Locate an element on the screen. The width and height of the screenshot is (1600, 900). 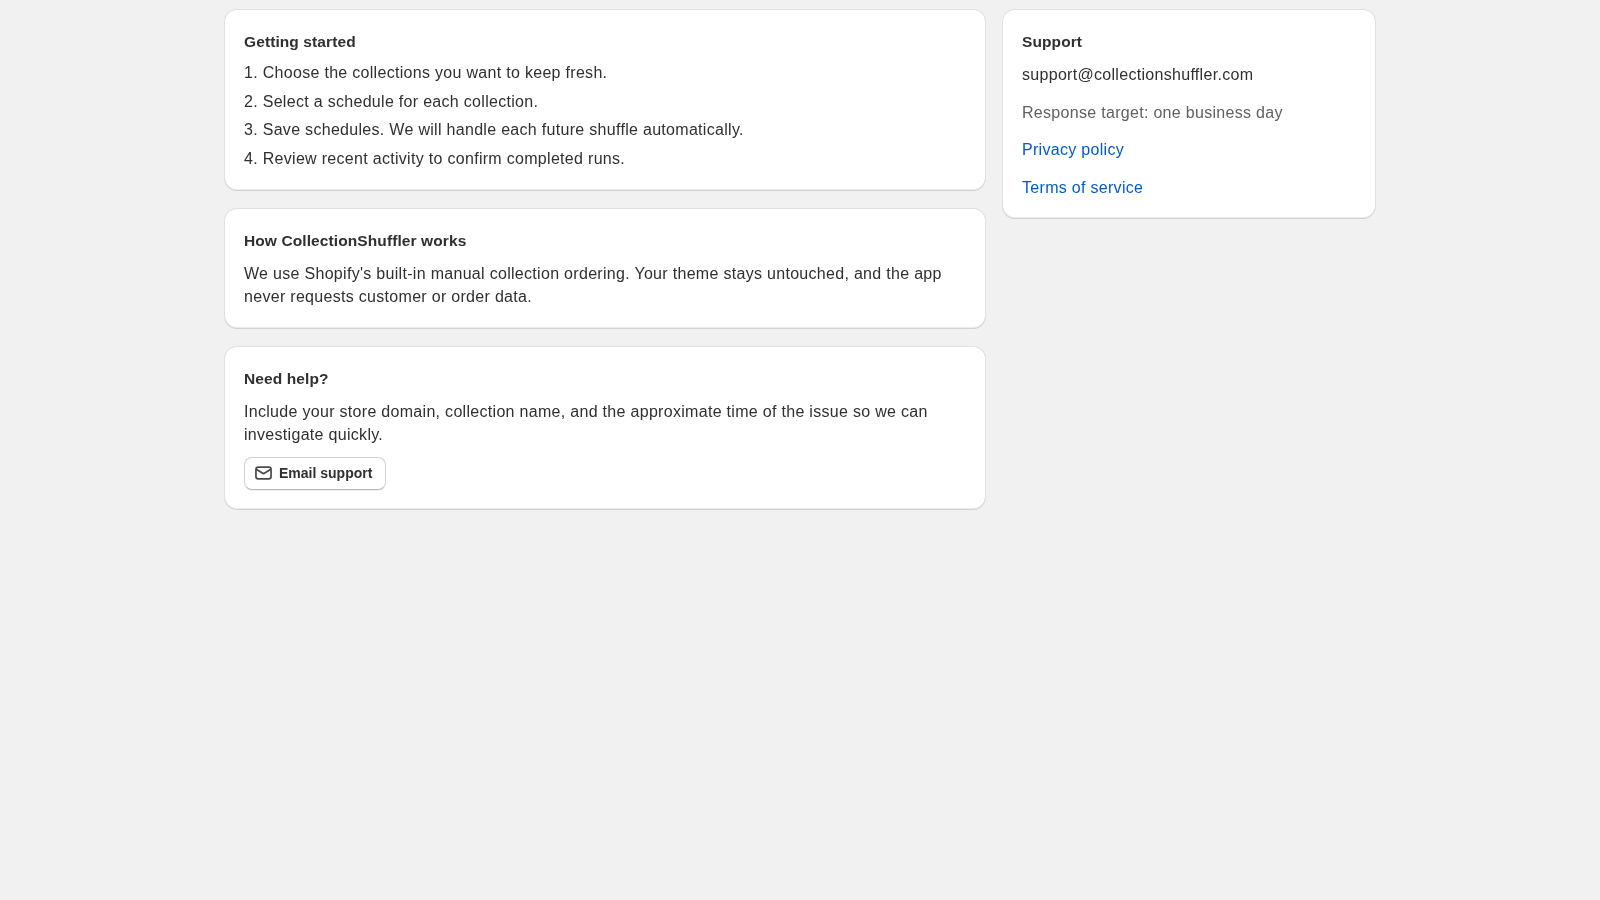
policy-link: Privacy policy is located at coordinates (1073, 149).